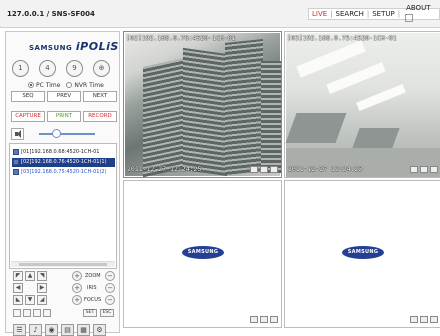 The height and width of the screenshot is (336, 440). Describe the element at coordinates (51, 48) in the screenshot. I see `logo-brand: SAMSUNG` at that location.